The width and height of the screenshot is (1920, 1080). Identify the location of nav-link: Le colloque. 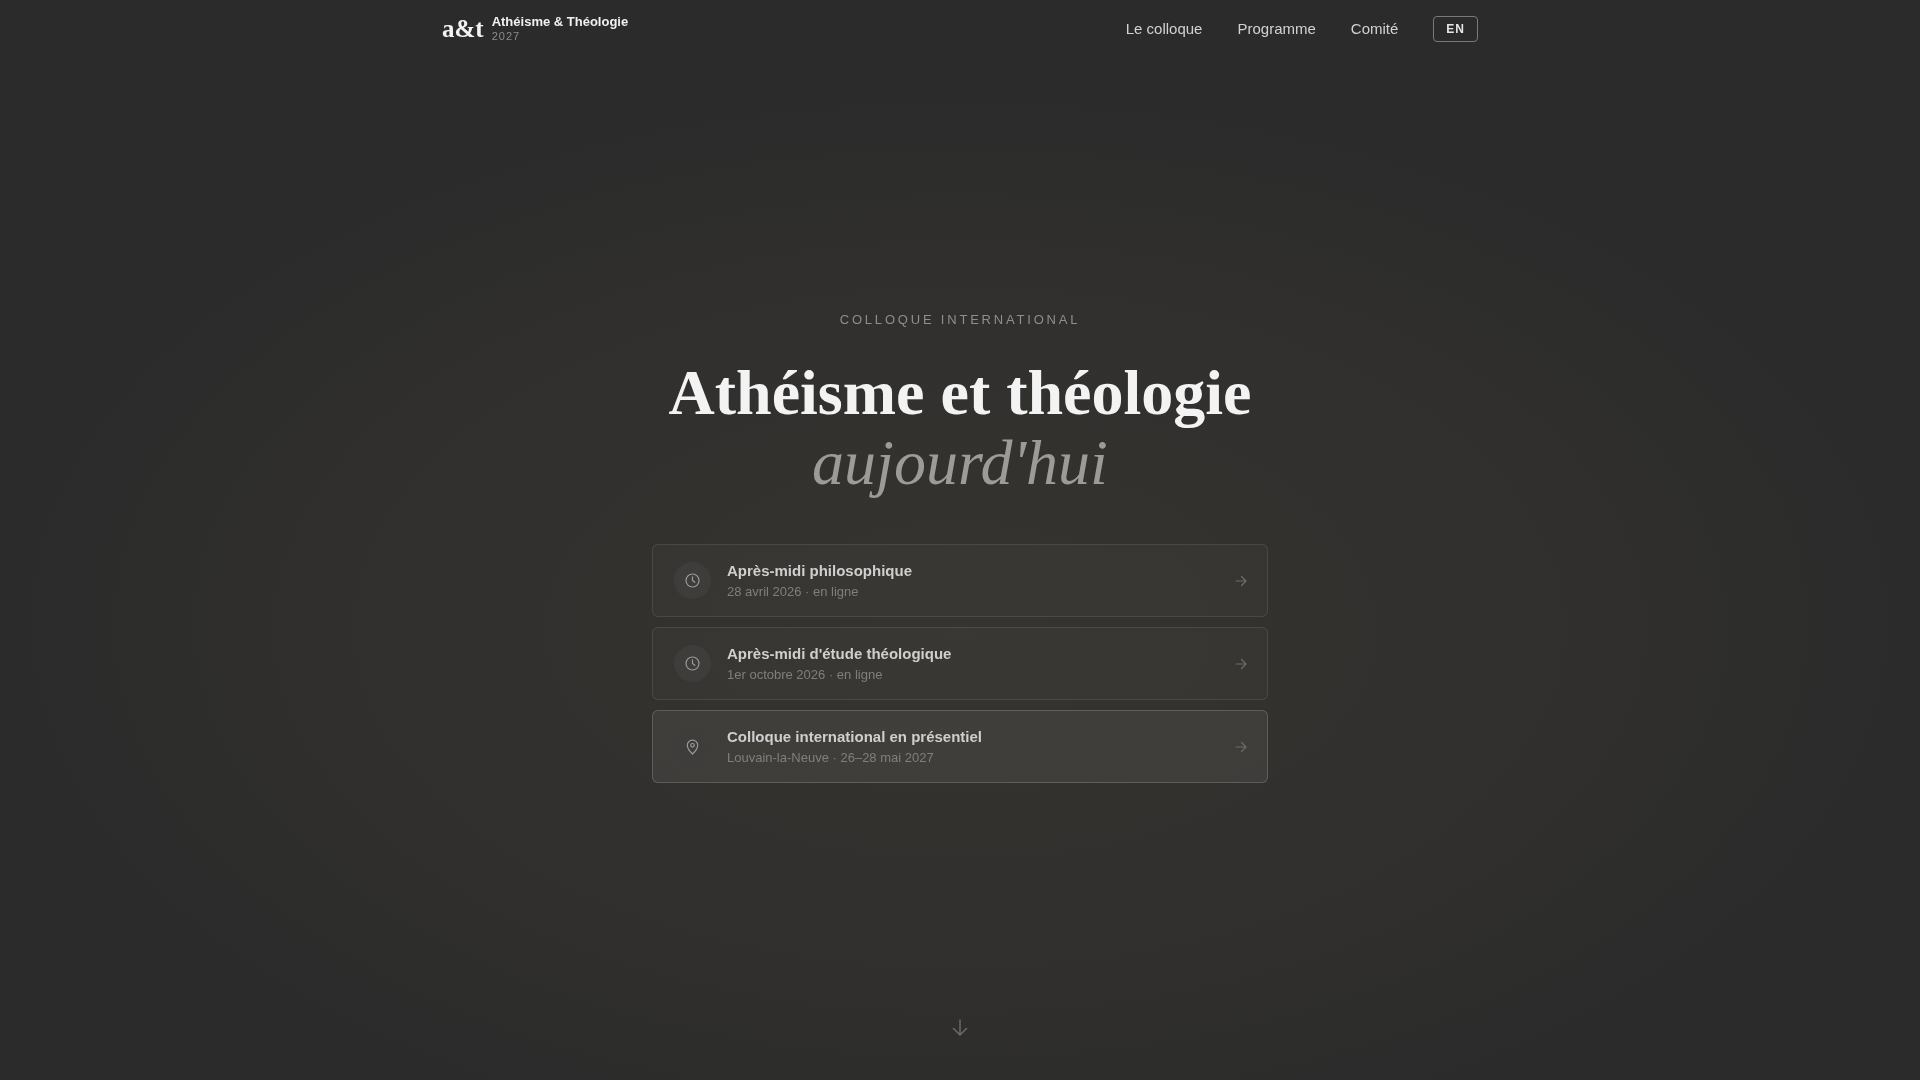
(1164, 29).